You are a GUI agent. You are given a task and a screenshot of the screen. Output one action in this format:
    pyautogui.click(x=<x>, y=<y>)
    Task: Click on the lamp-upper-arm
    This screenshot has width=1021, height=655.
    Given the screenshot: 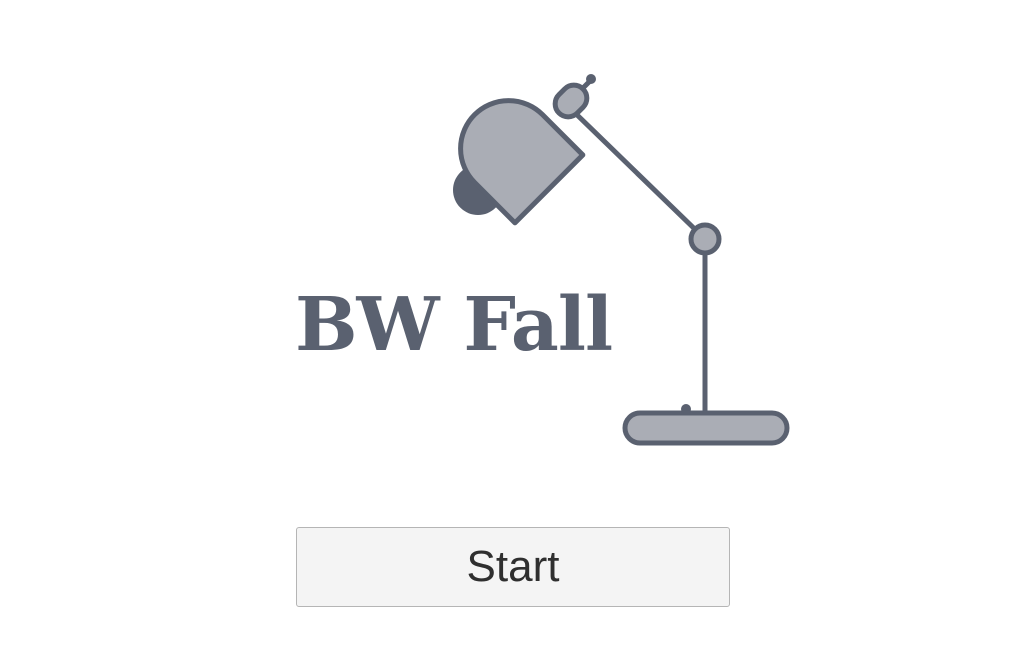 What is the action you would take?
    pyautogui.click(x=638, y=174)
    